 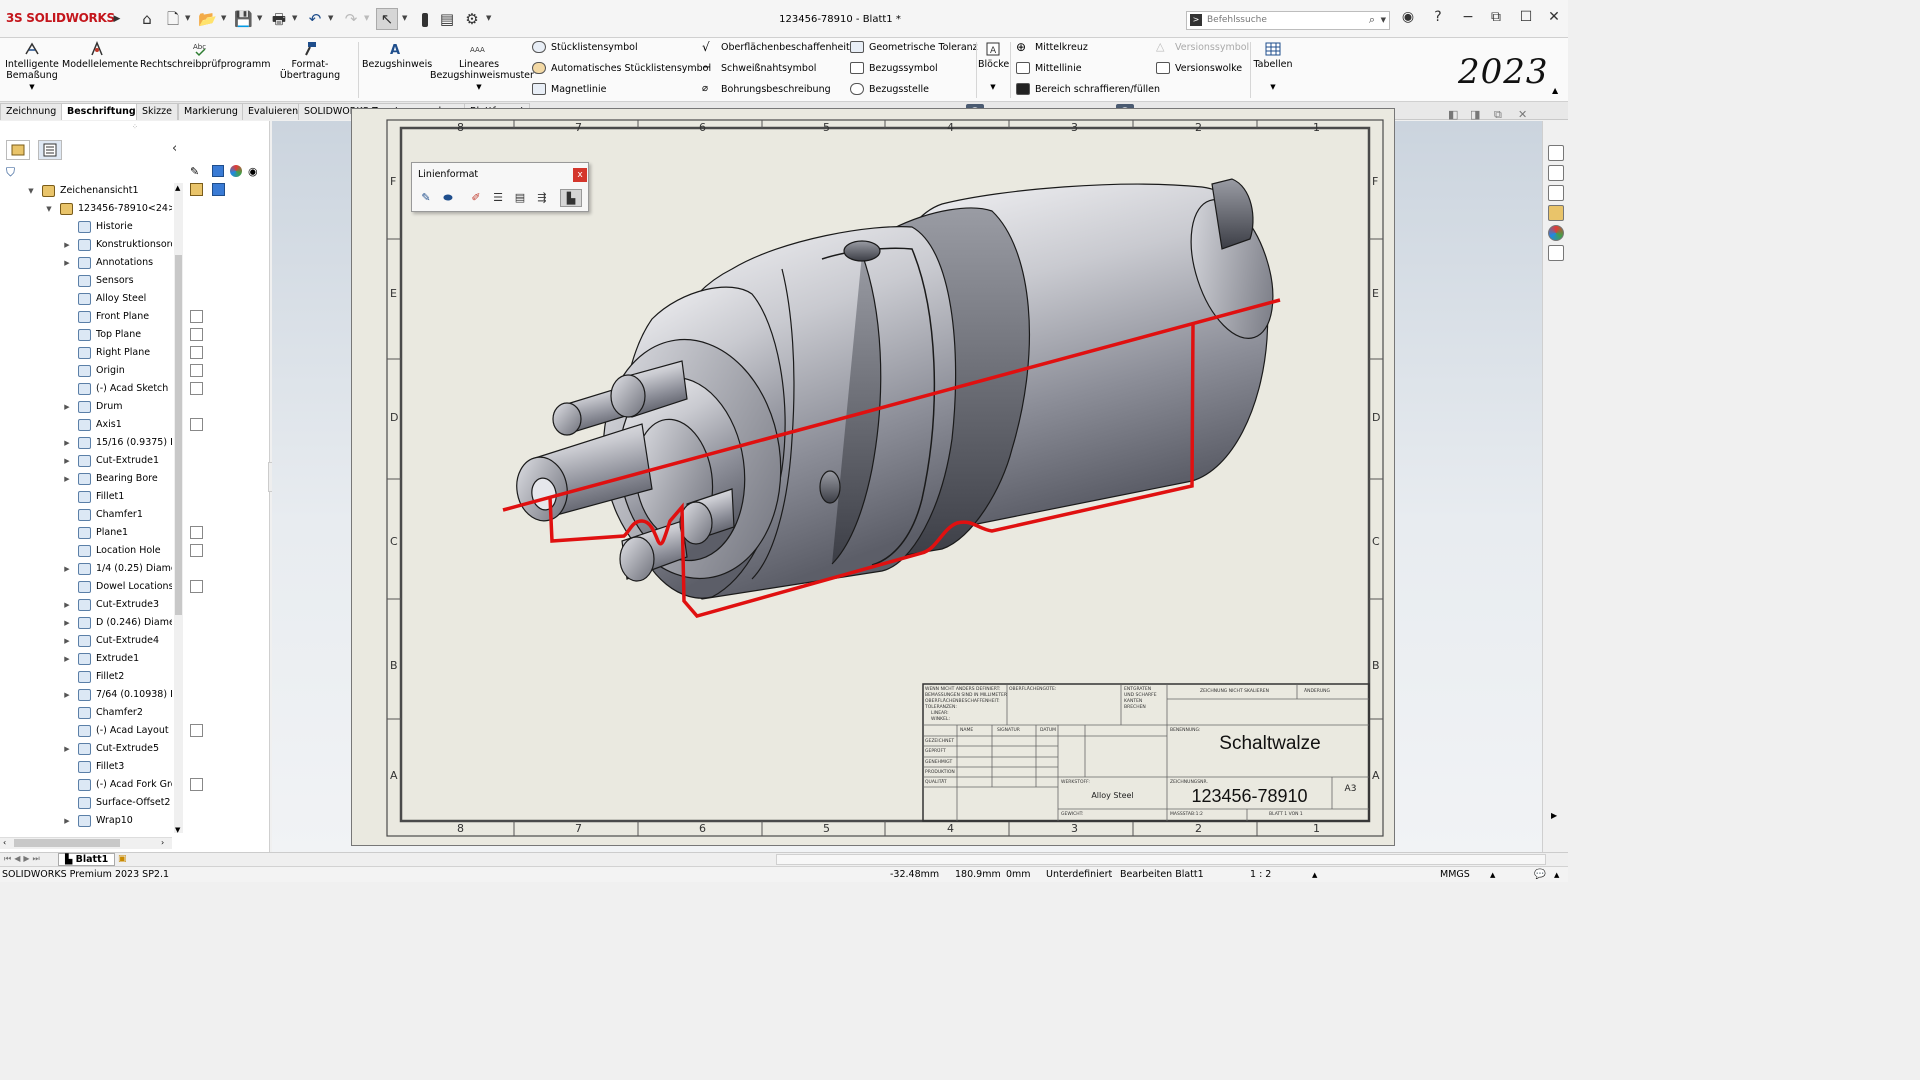 I want to click on select-cursor-icon: ↖, so click(x=387, y=19).